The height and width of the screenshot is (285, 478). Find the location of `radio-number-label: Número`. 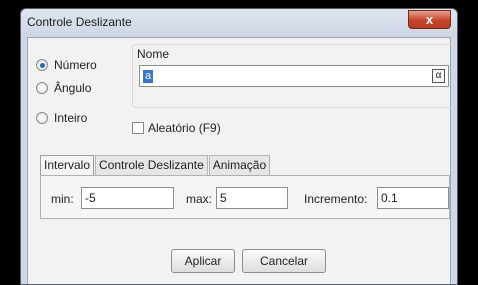

radio-number-label: Número is located at coordinates (75, 65).